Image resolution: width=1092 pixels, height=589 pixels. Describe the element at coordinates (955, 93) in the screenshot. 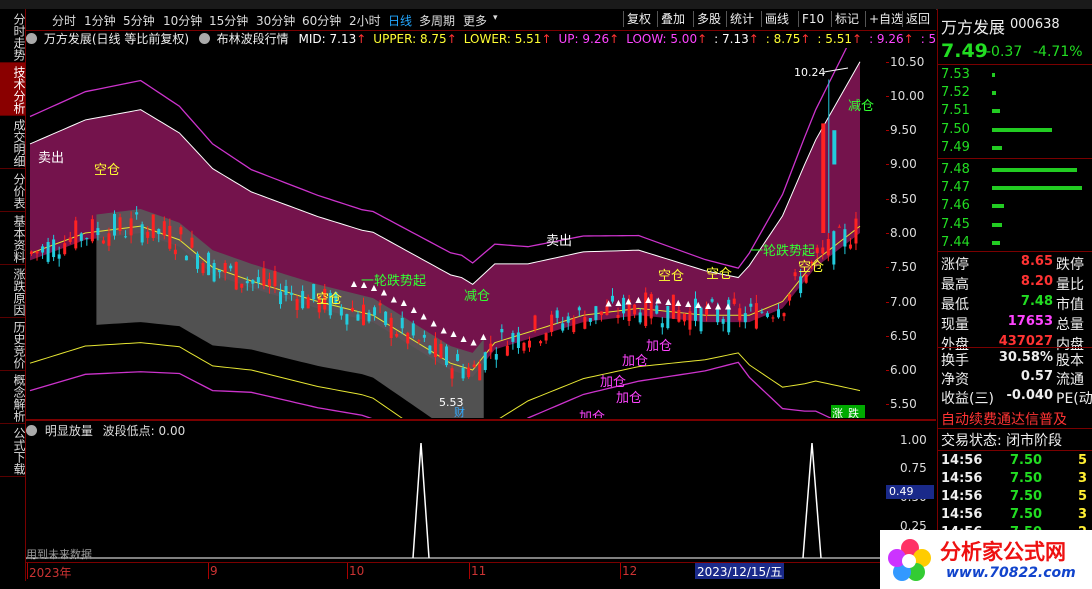

I see `orderbook-price: 7.52` at that location.